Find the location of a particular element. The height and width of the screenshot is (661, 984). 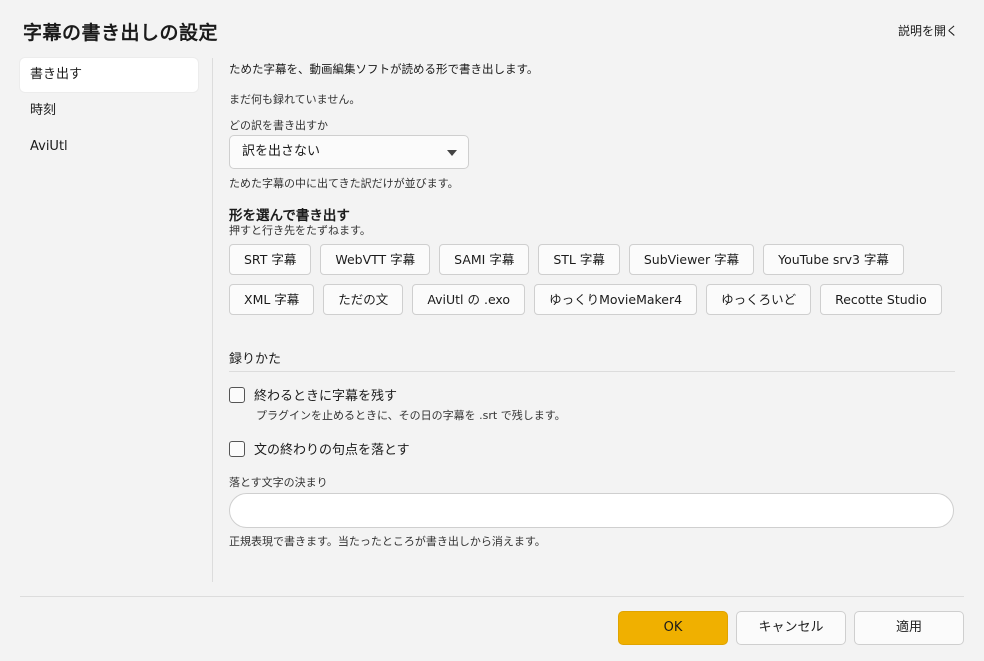

translation-hint: ためた字幕の中に出てきた訳だけが並びます。 is located at coordinates (344, 183).